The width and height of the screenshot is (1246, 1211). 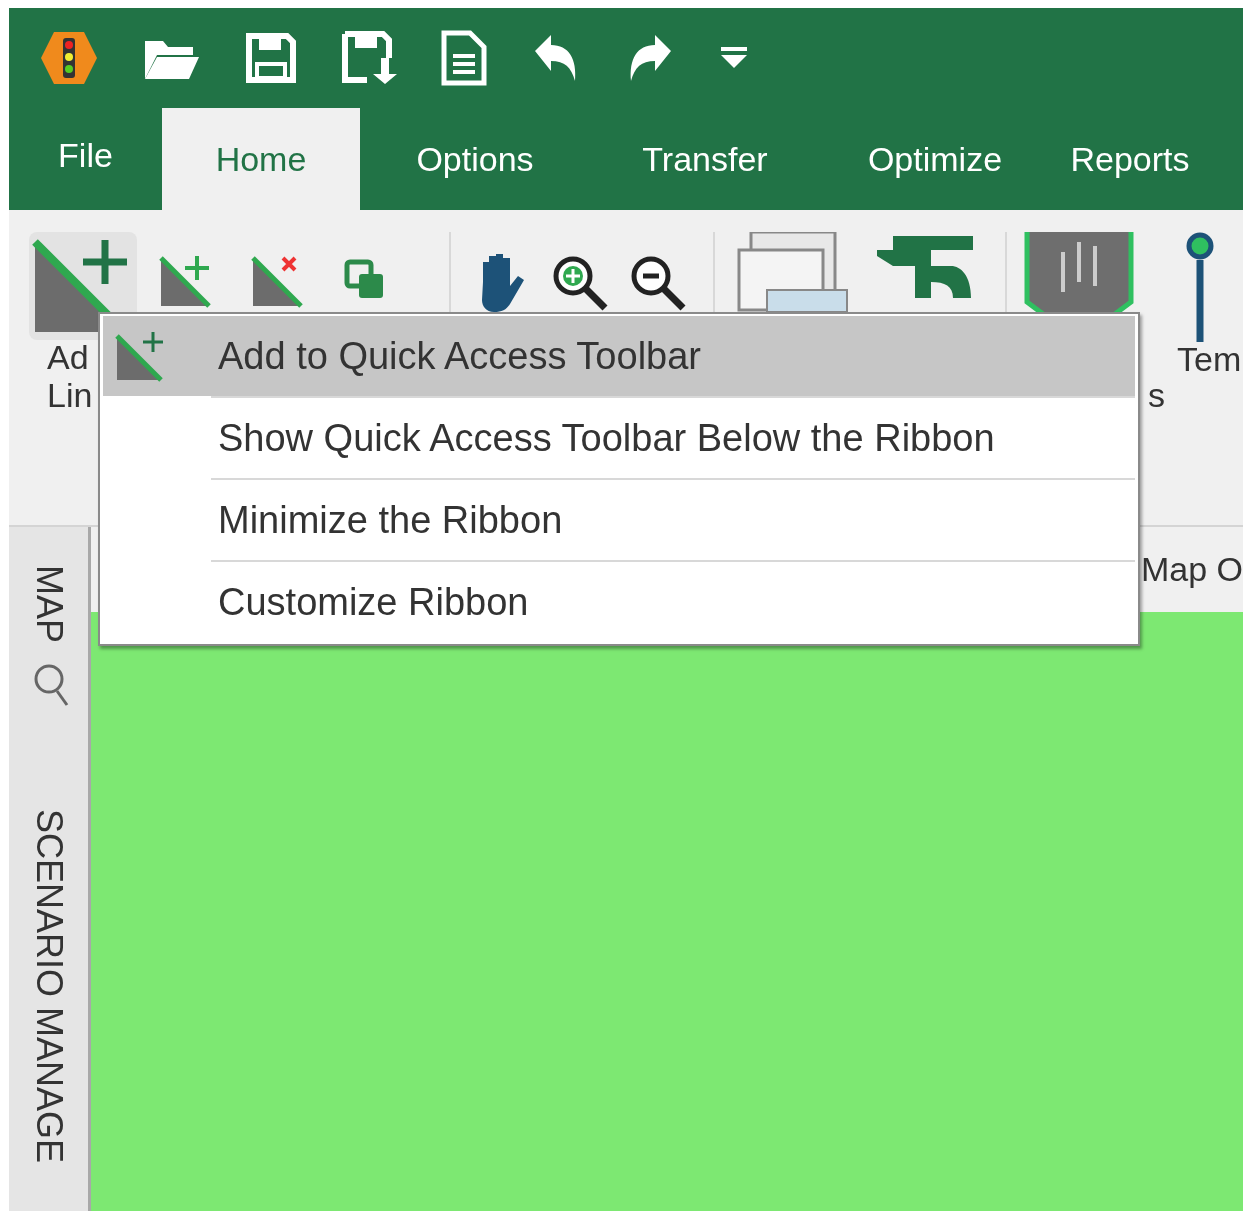 What do you see at coordinates (935, 159) in the screenshot?
I see `ribbon-tab: Optimize` at bounding box center [935, 159].